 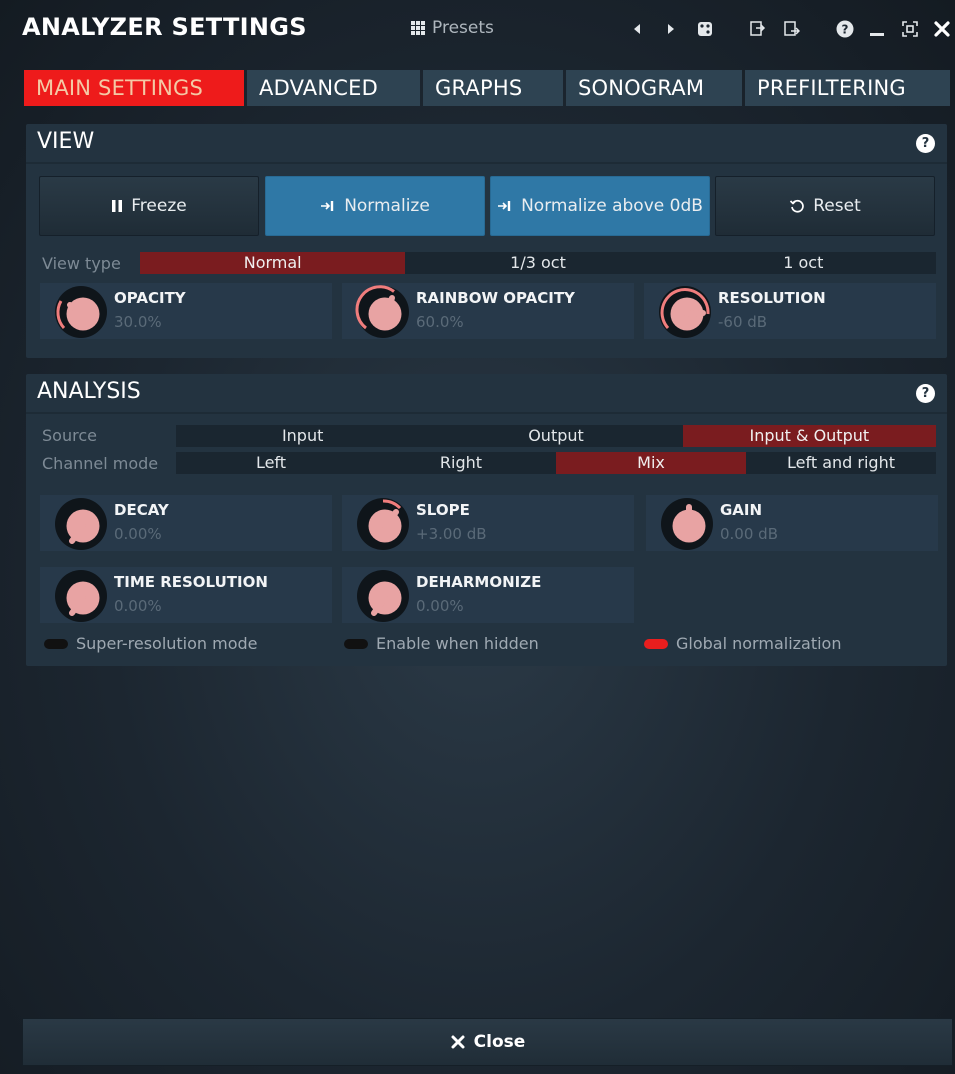 What do you see at coordinates (488, 595) in the screenshot?
I see `deharmonize-control: DEHARMONIZE 0.00%` at bounding box center [488, 595].